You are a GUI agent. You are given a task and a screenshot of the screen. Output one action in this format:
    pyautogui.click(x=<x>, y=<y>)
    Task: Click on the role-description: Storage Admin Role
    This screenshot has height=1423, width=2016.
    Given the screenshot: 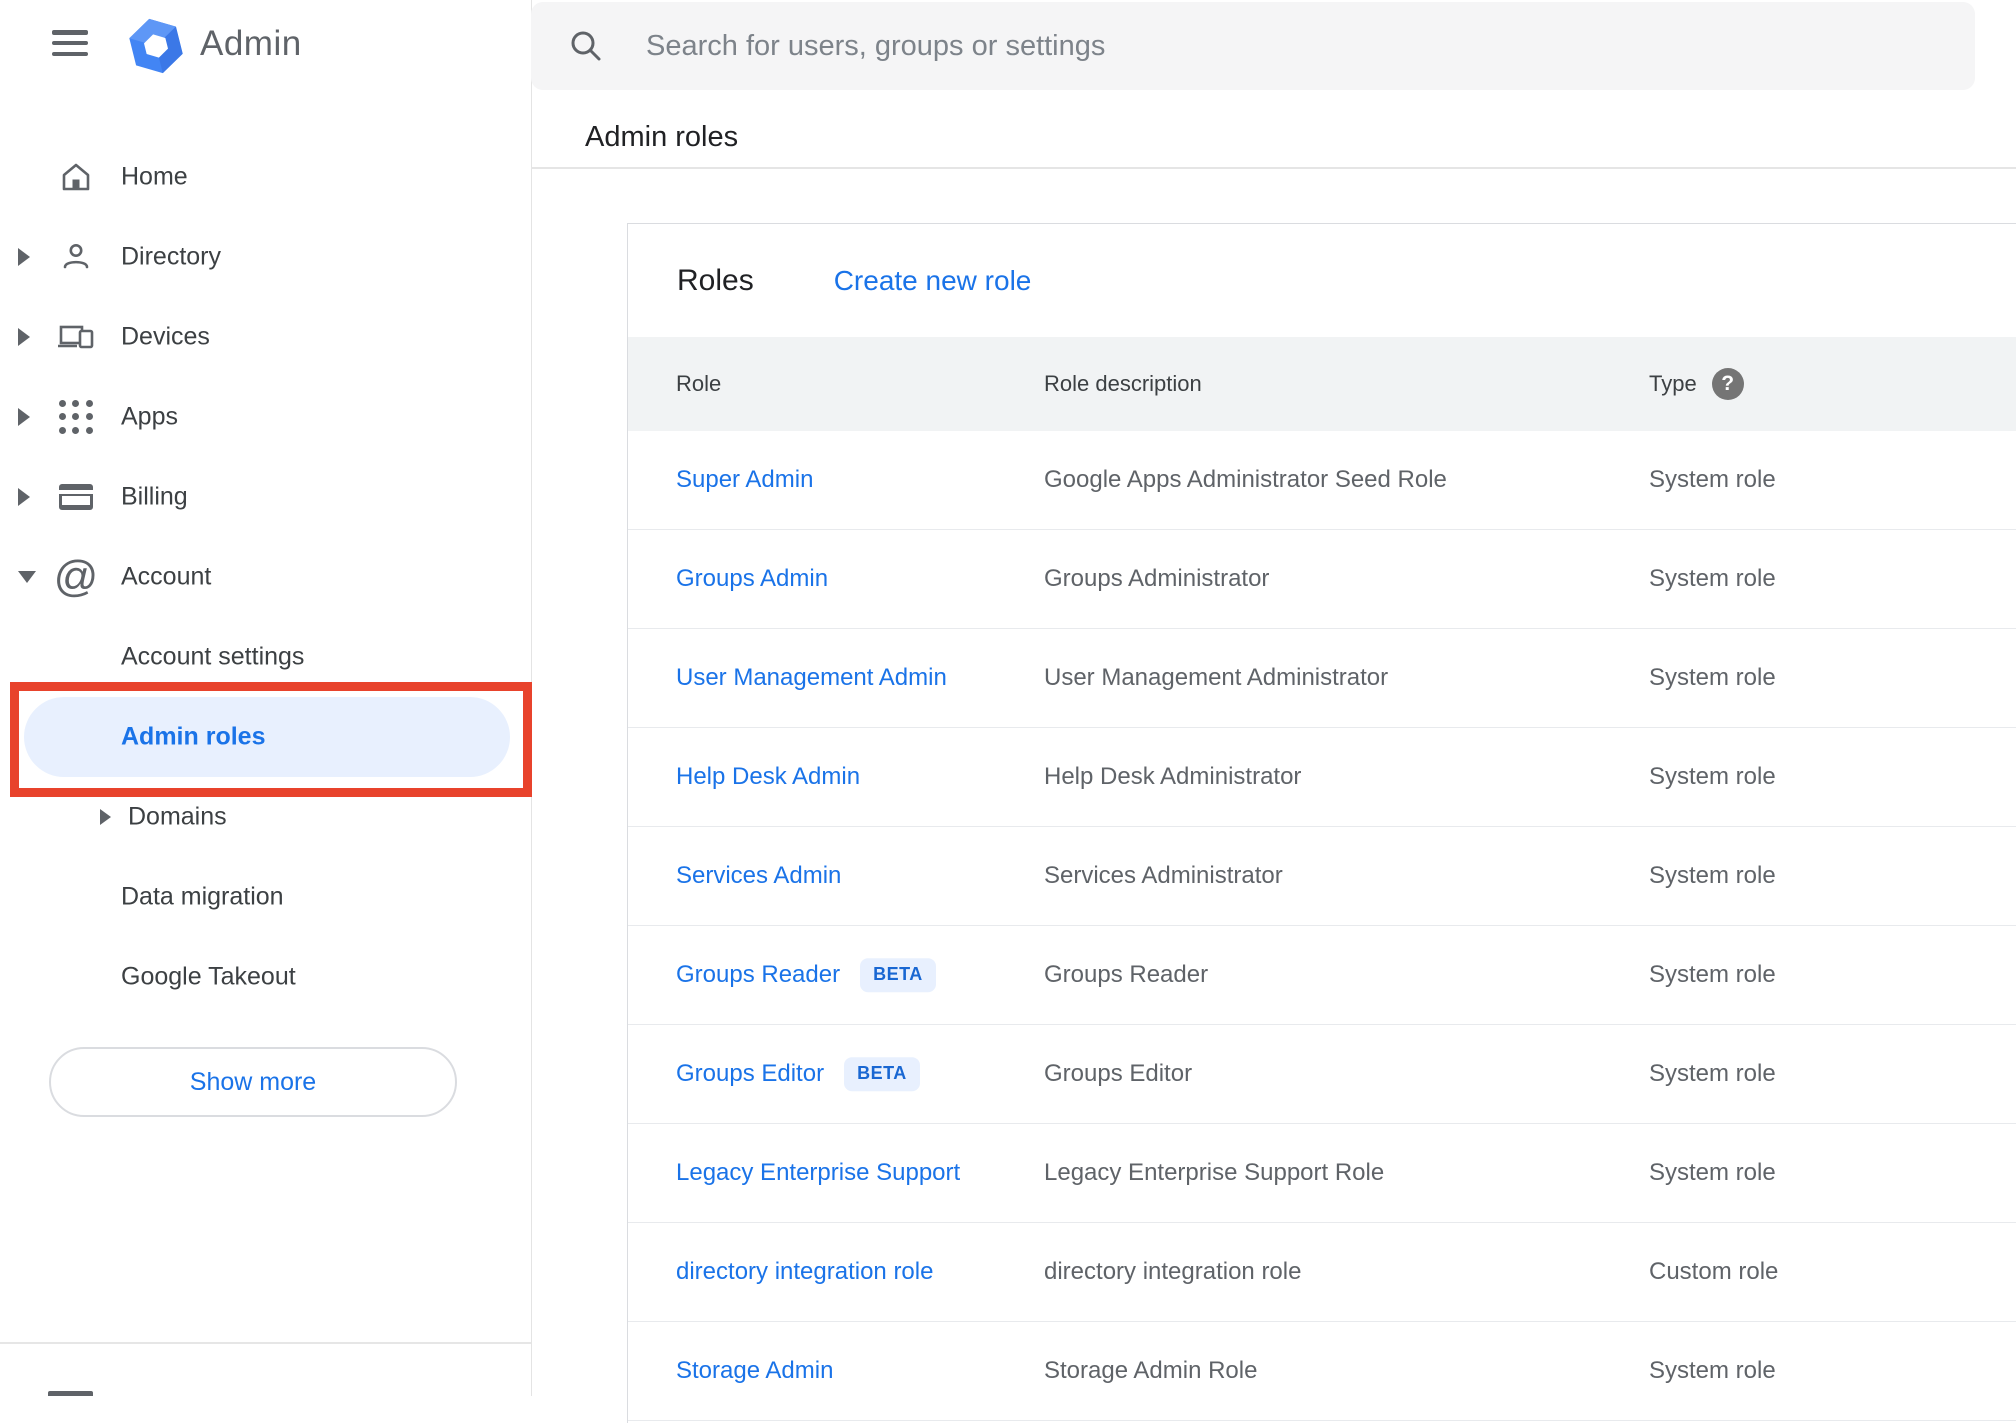 What is the action you would take?
    pyautogui.click(x=1151, y=1370)
    